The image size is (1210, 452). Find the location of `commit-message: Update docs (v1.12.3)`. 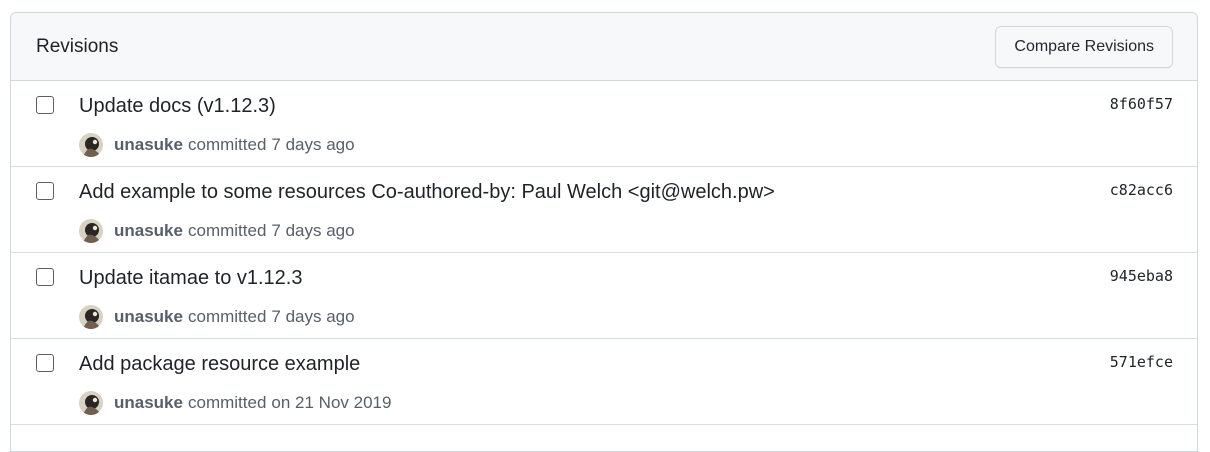

commit-message: Update docs (v1.12.3) is located at coordinates (177, 106).